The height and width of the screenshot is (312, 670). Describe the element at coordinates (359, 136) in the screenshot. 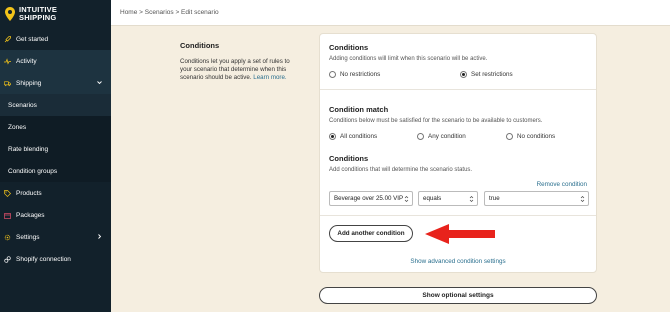

I see `radio-label: All conditions` at that location.